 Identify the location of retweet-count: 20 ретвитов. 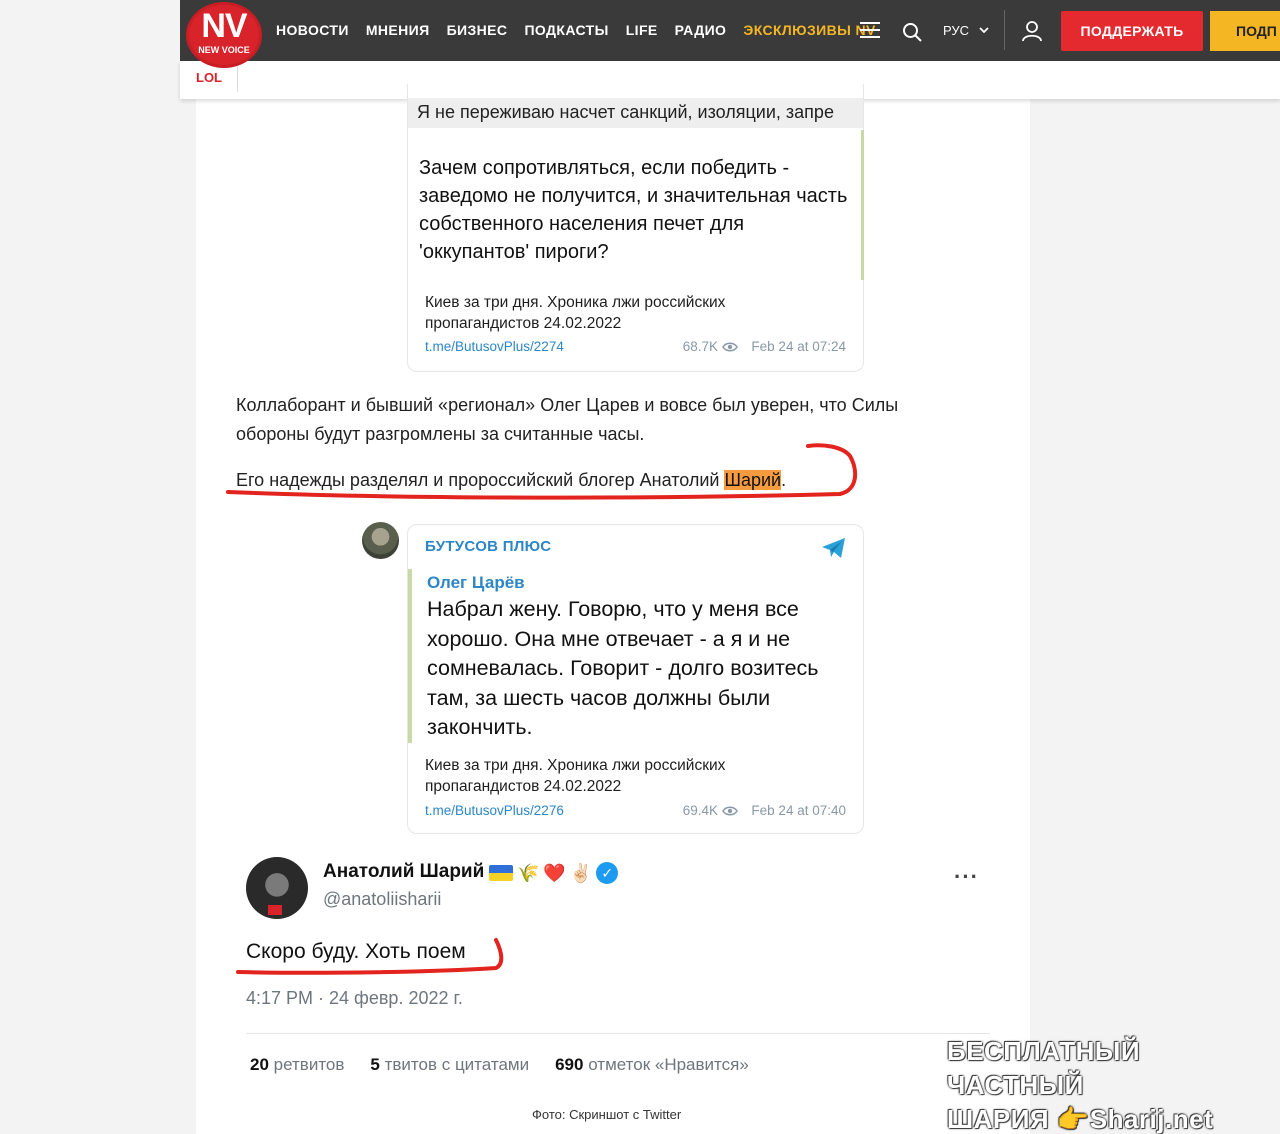
(297, 1065).